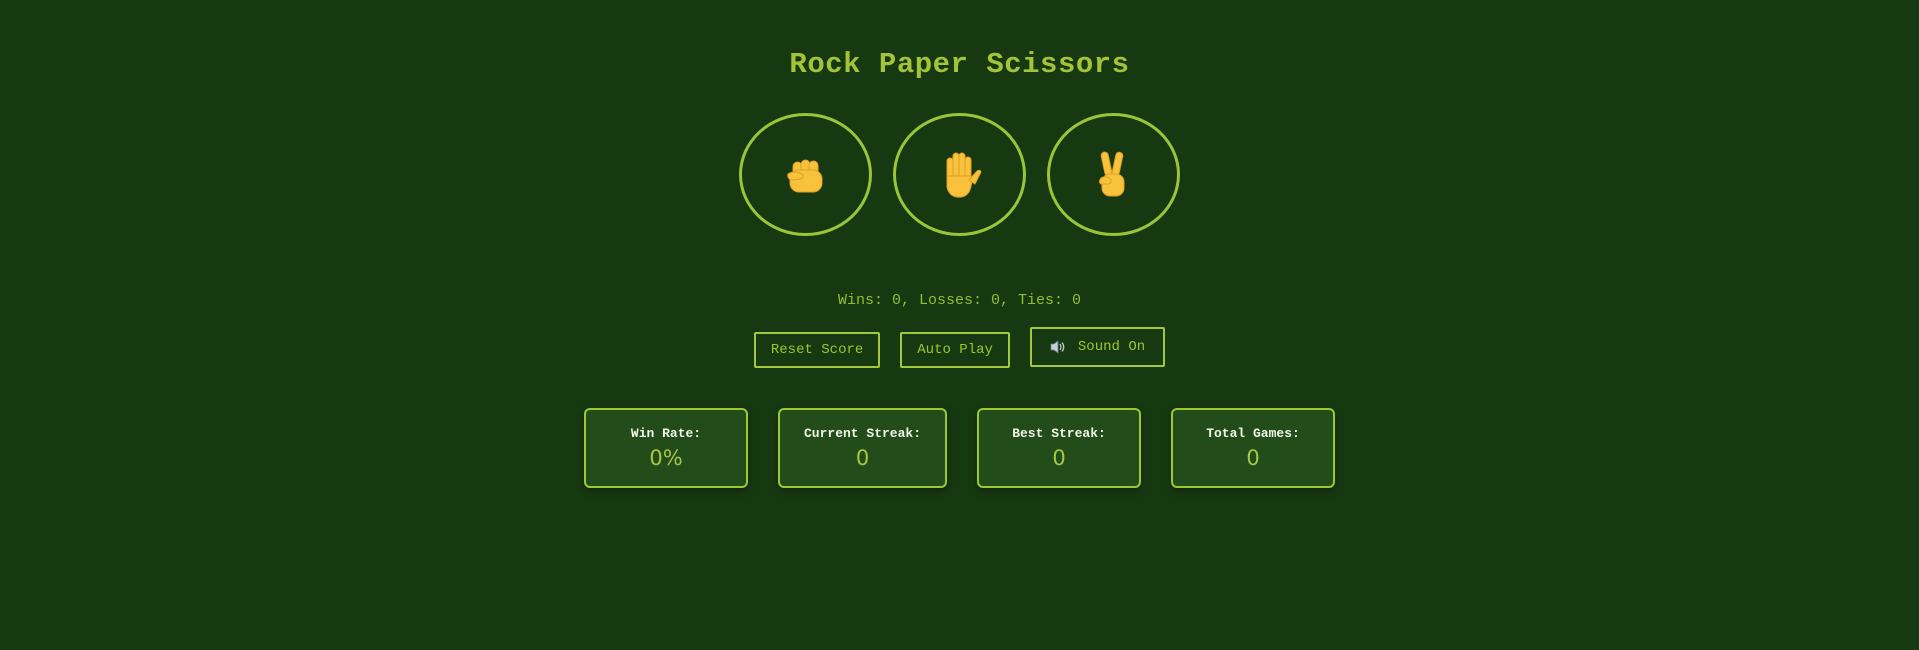  What do you see at coordinates (1058, 347) in the screenshot?
I see `speaker-icon` at bounding box center [1058, 347].